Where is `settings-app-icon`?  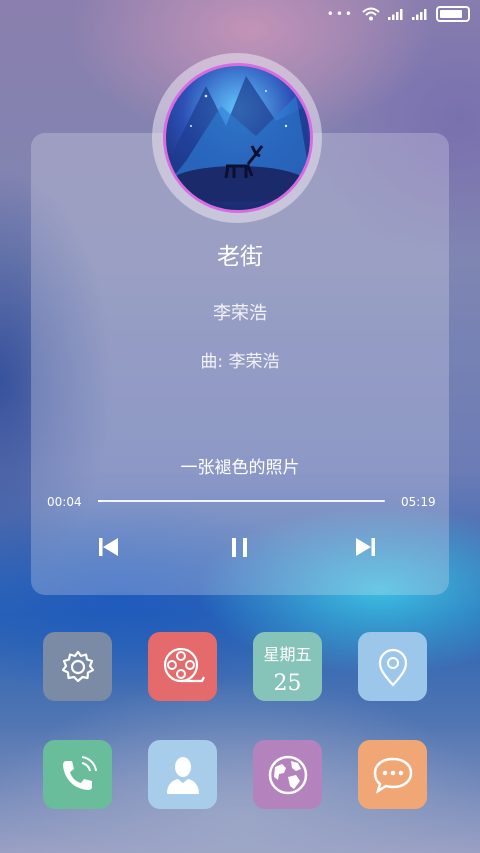 settings-app-icon is located at coordinates (77, 666).